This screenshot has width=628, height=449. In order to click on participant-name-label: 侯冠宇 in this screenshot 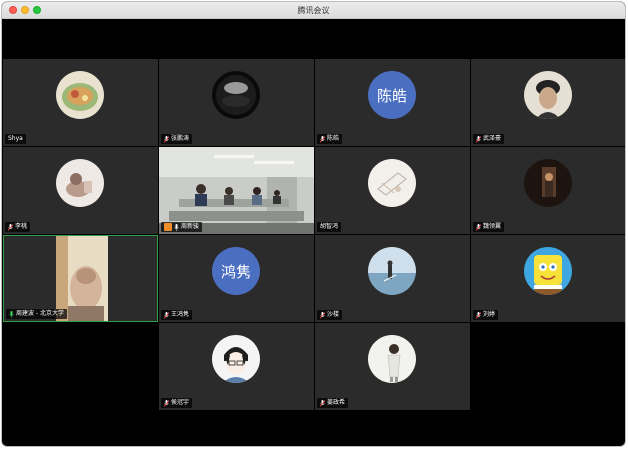, I will do `click(177, 403)`.